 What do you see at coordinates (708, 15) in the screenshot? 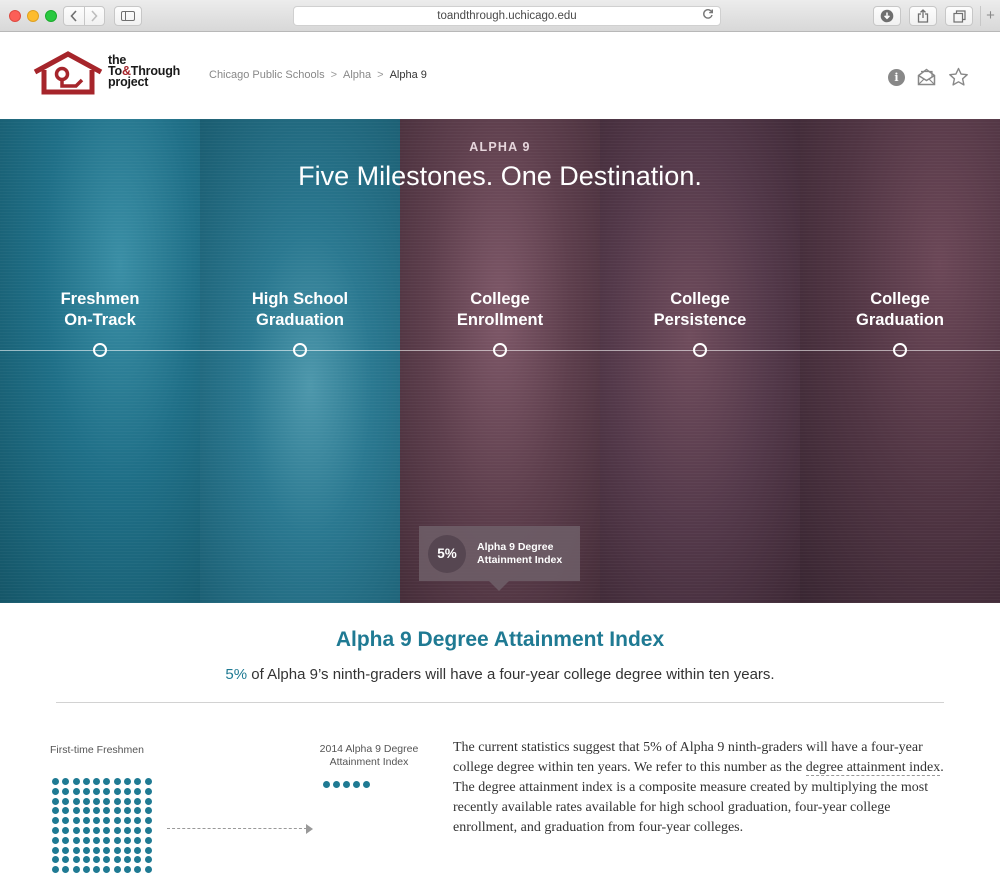
I see `reload-icon` at bounding box center [708, 15].